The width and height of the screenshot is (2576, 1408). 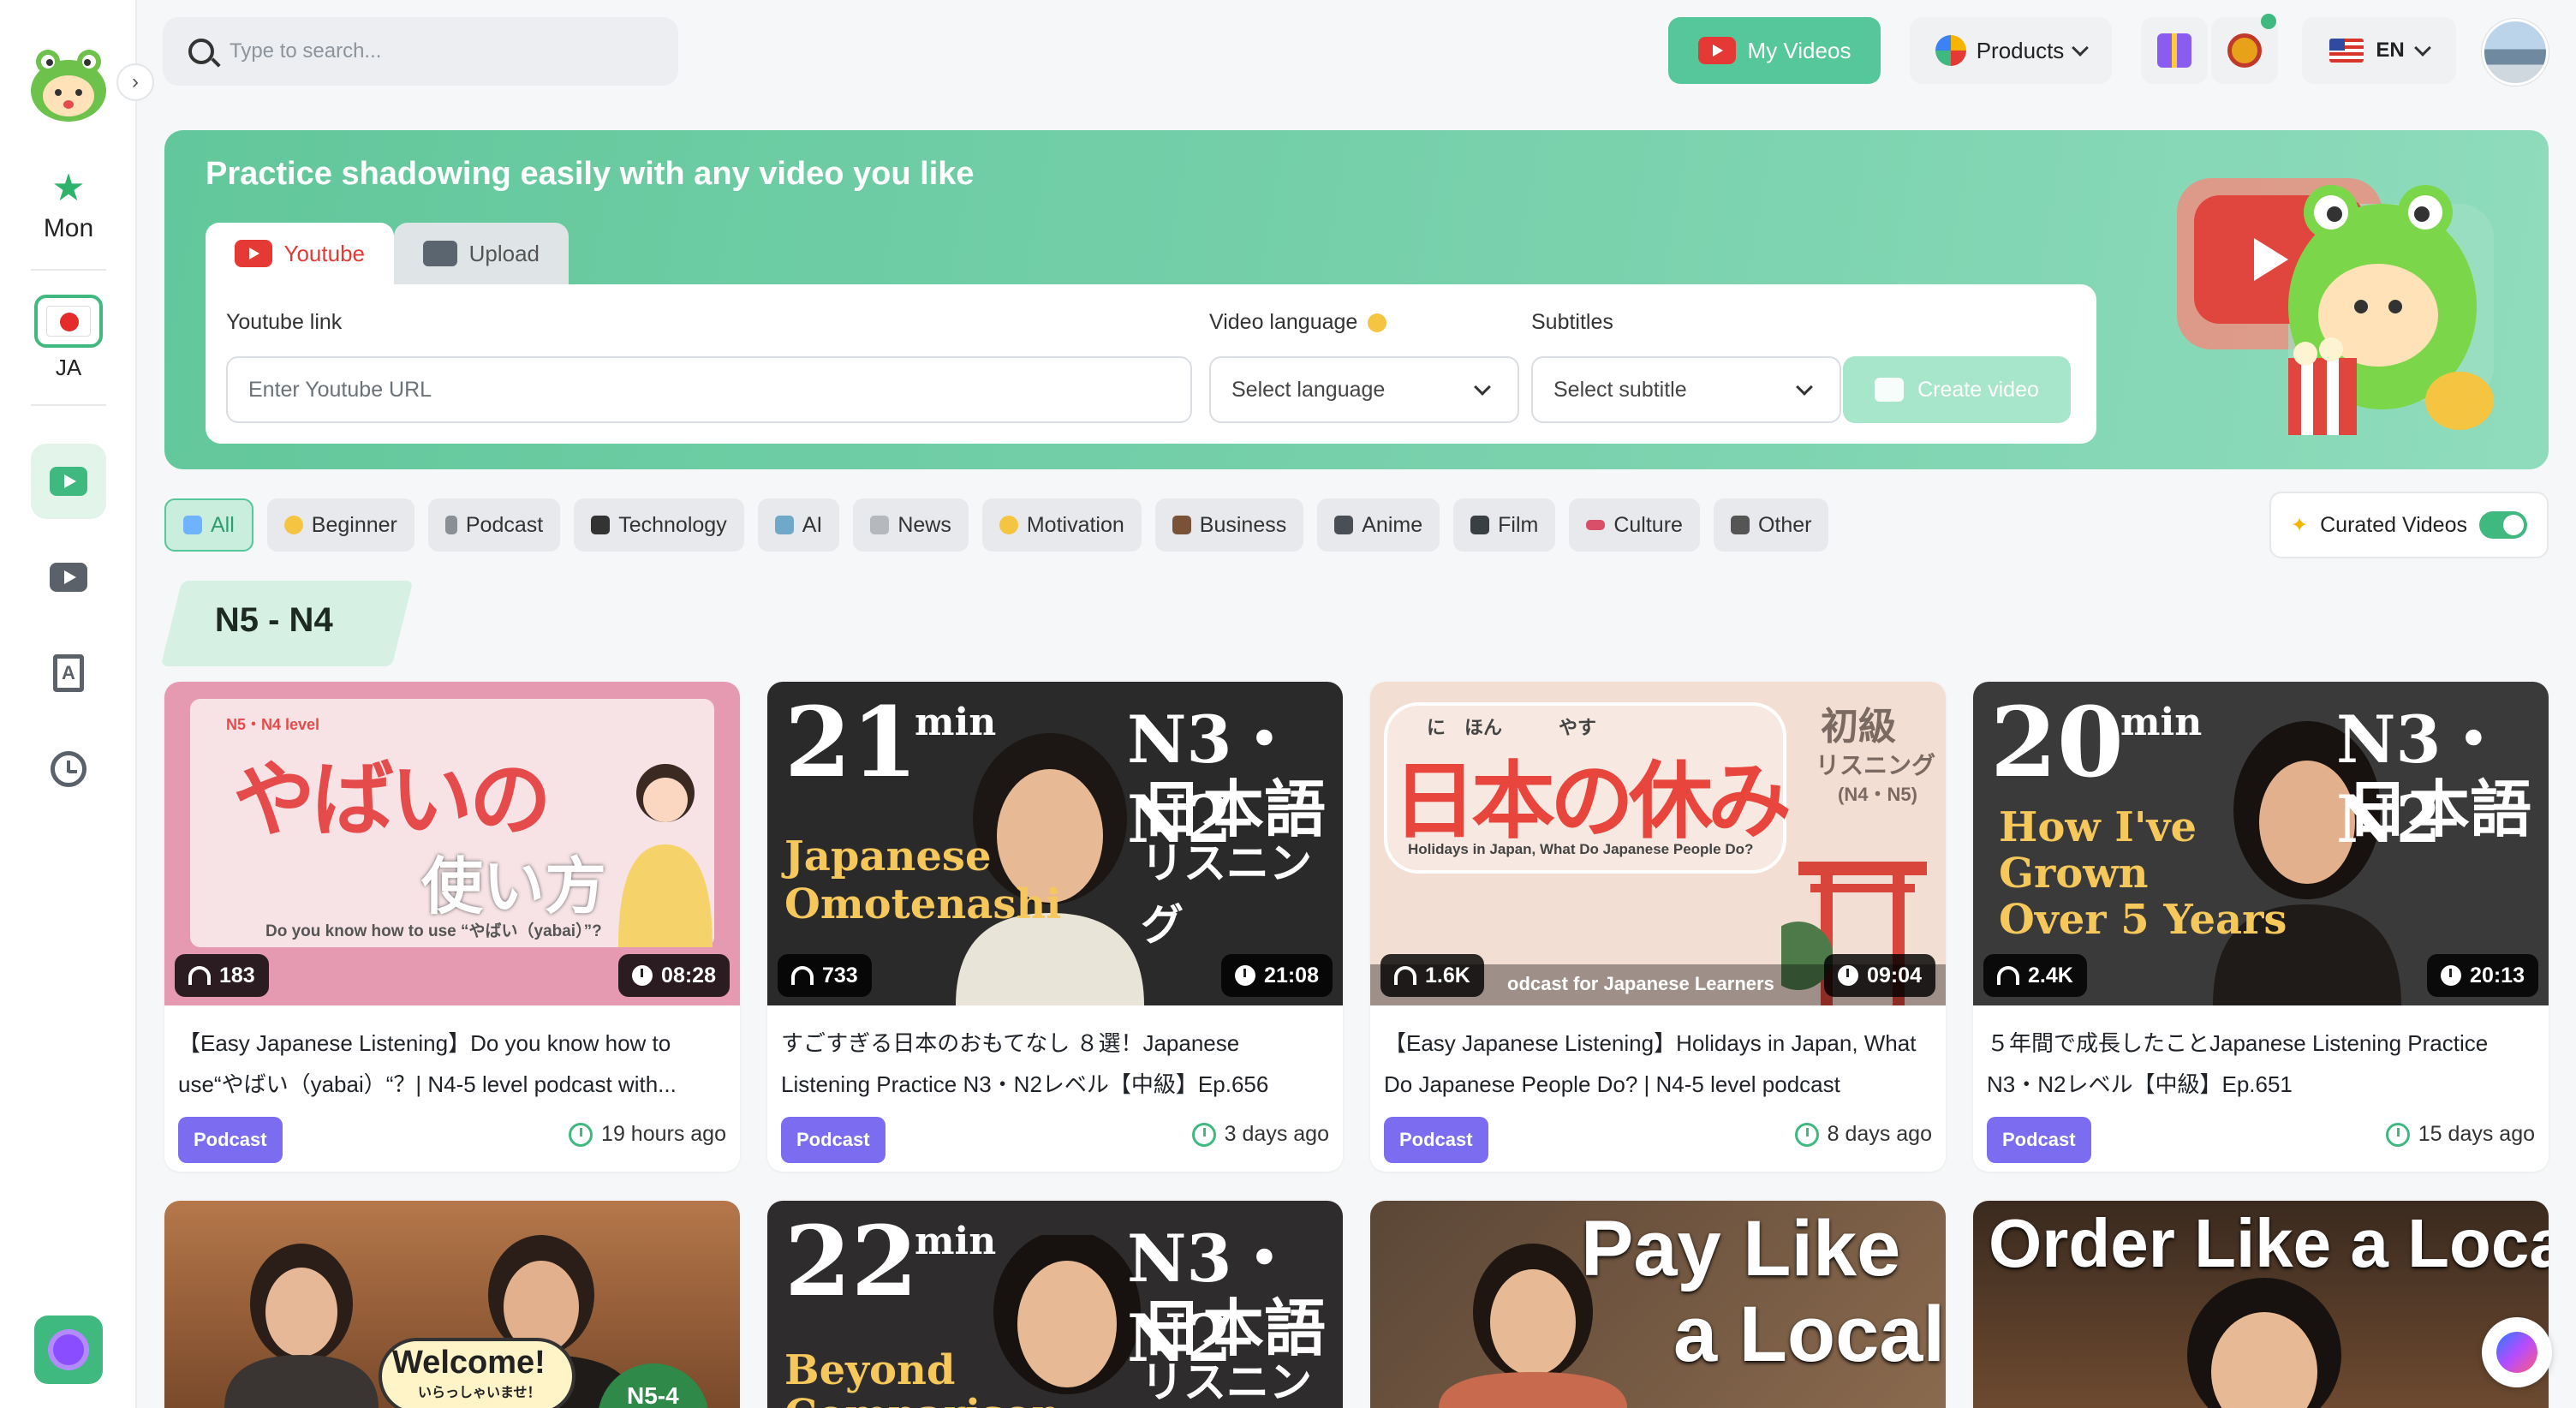 I want to click on japan-flag-icon, so click(x=68, y=321).